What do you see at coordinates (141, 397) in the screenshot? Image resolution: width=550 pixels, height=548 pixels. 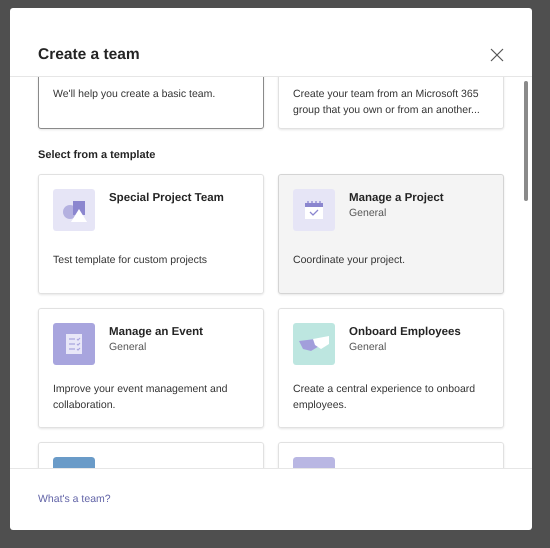 I see `template-description: Improve your event management and collaboration.` at bounding box center [141, 397].